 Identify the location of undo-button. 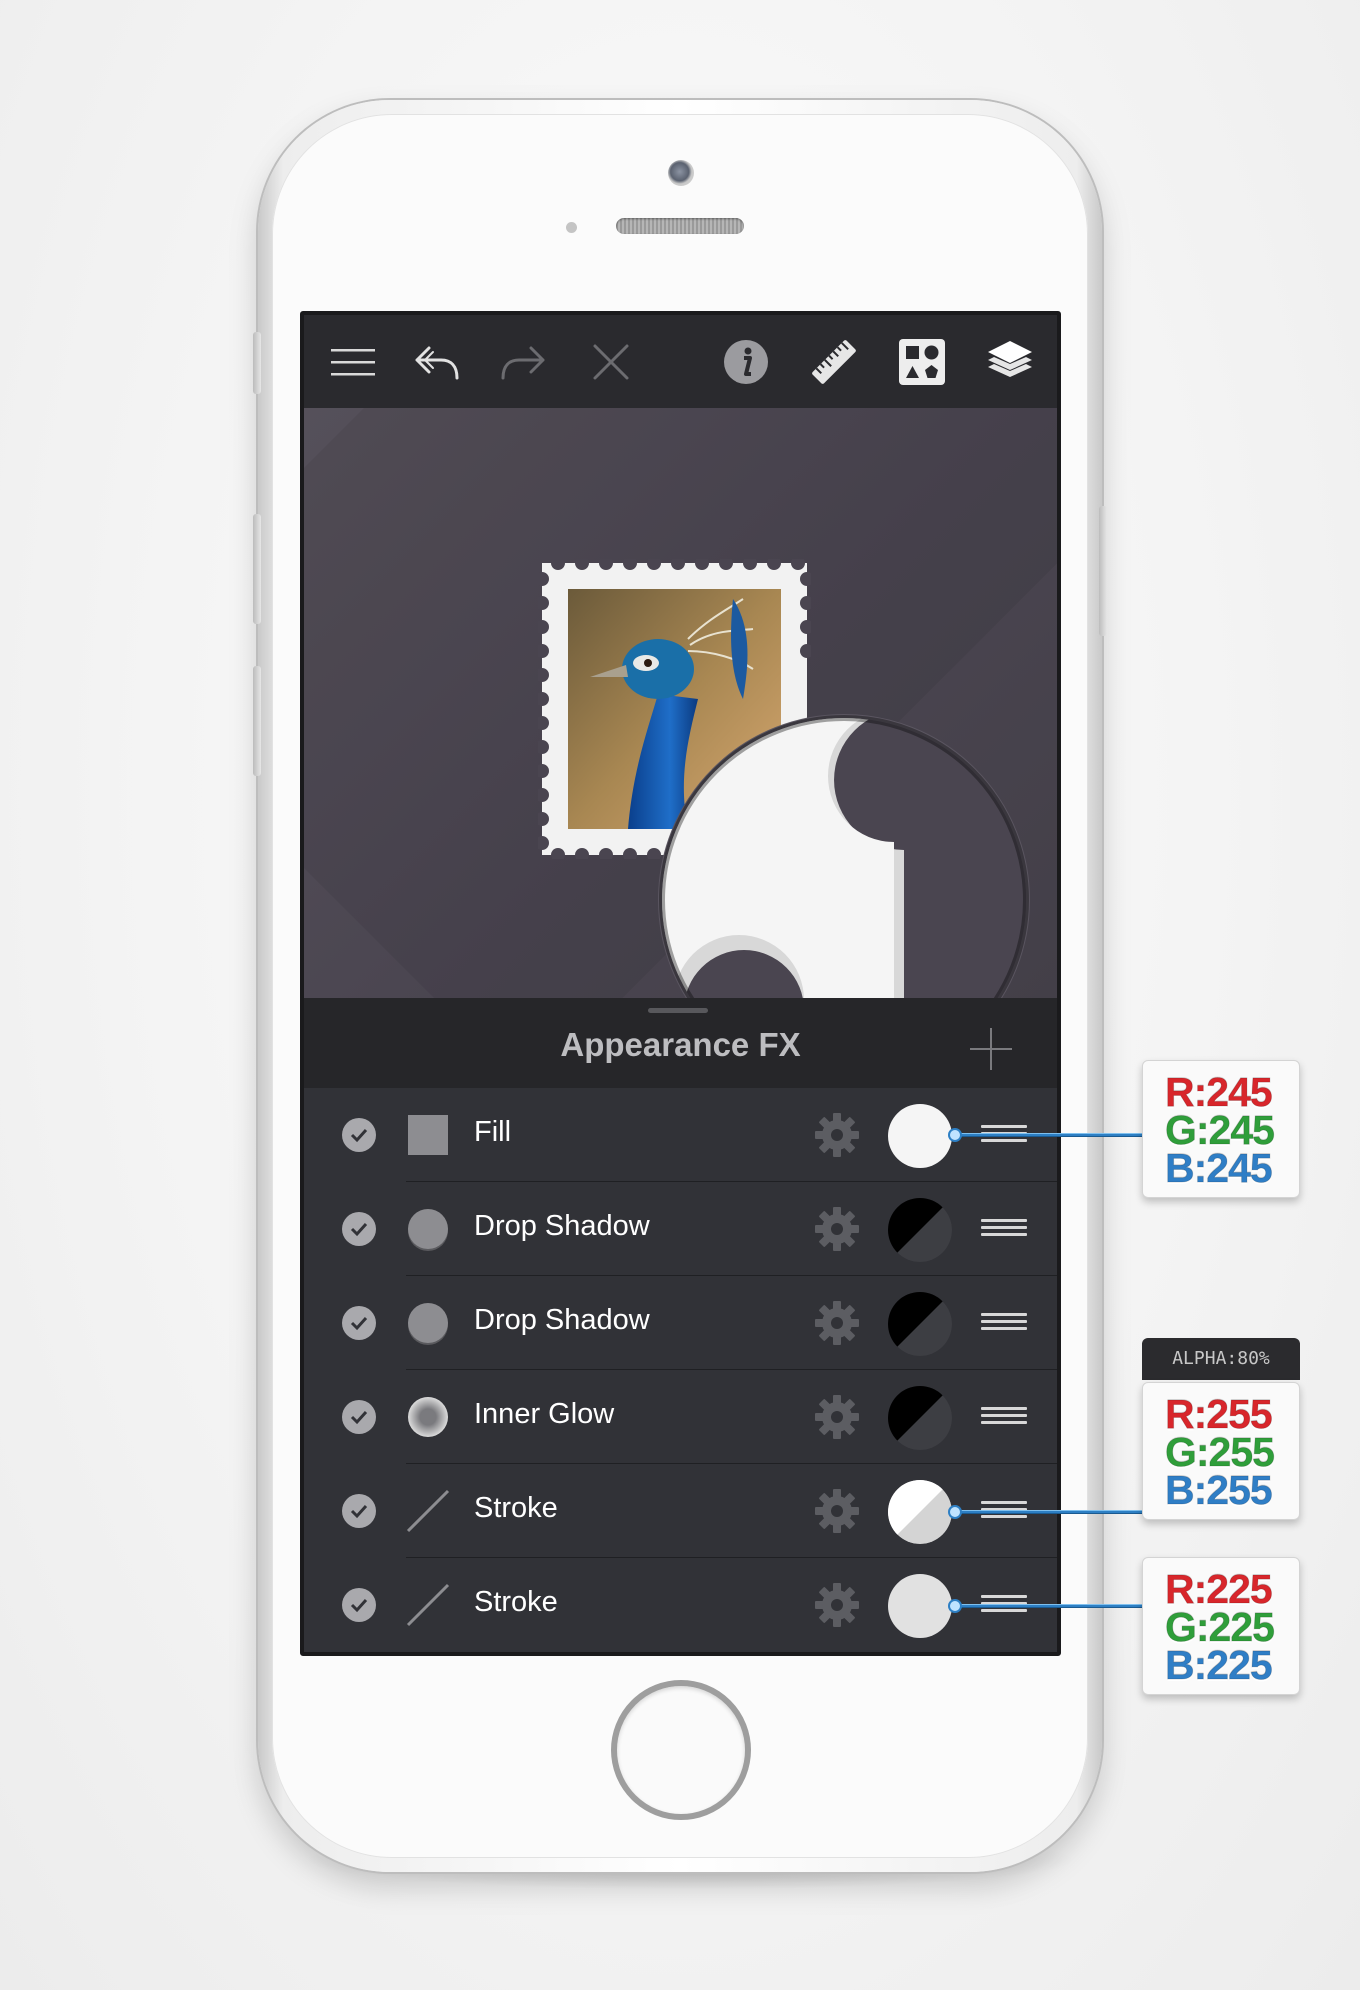
(437, 362).